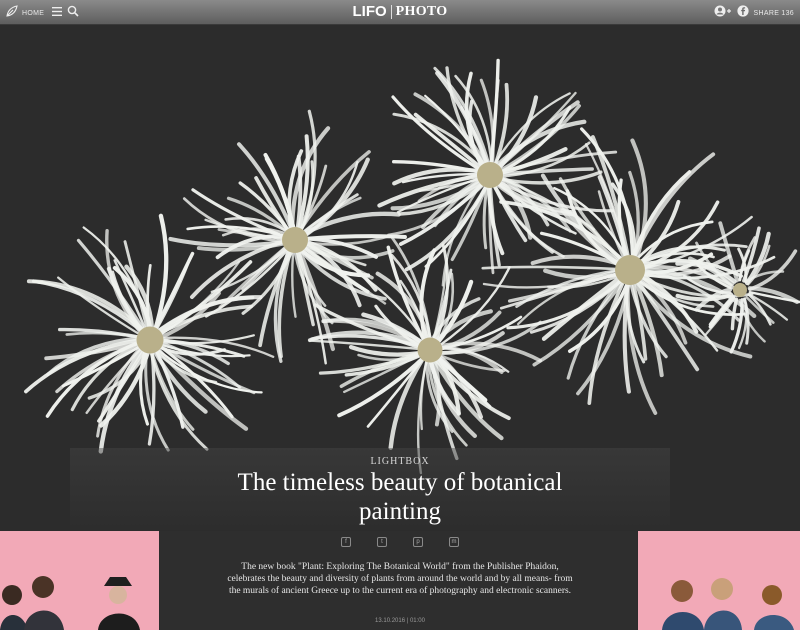 This screenshot has height=630, width=800. Describe the element at coordinates (370, 11) in the screenshot. I see `site-logo: LIFO` at that location.